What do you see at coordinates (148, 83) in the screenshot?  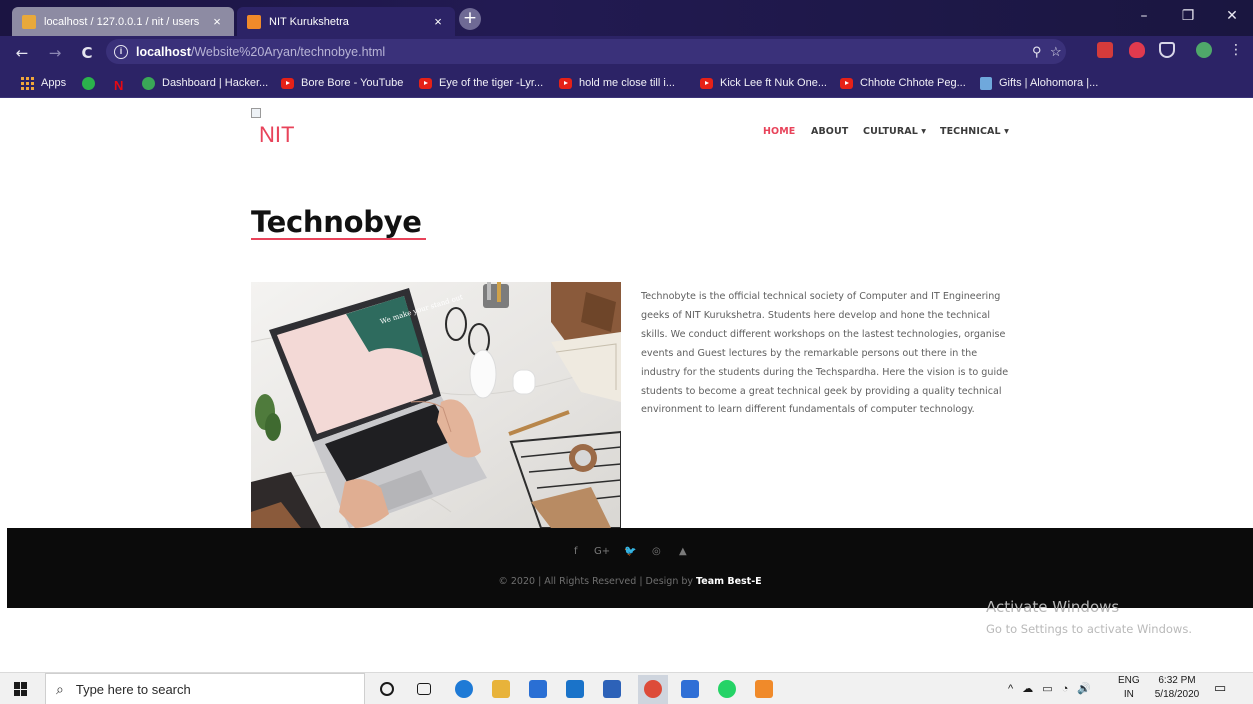 I see `hackerearth-icon` at bounding box center [148, 83].